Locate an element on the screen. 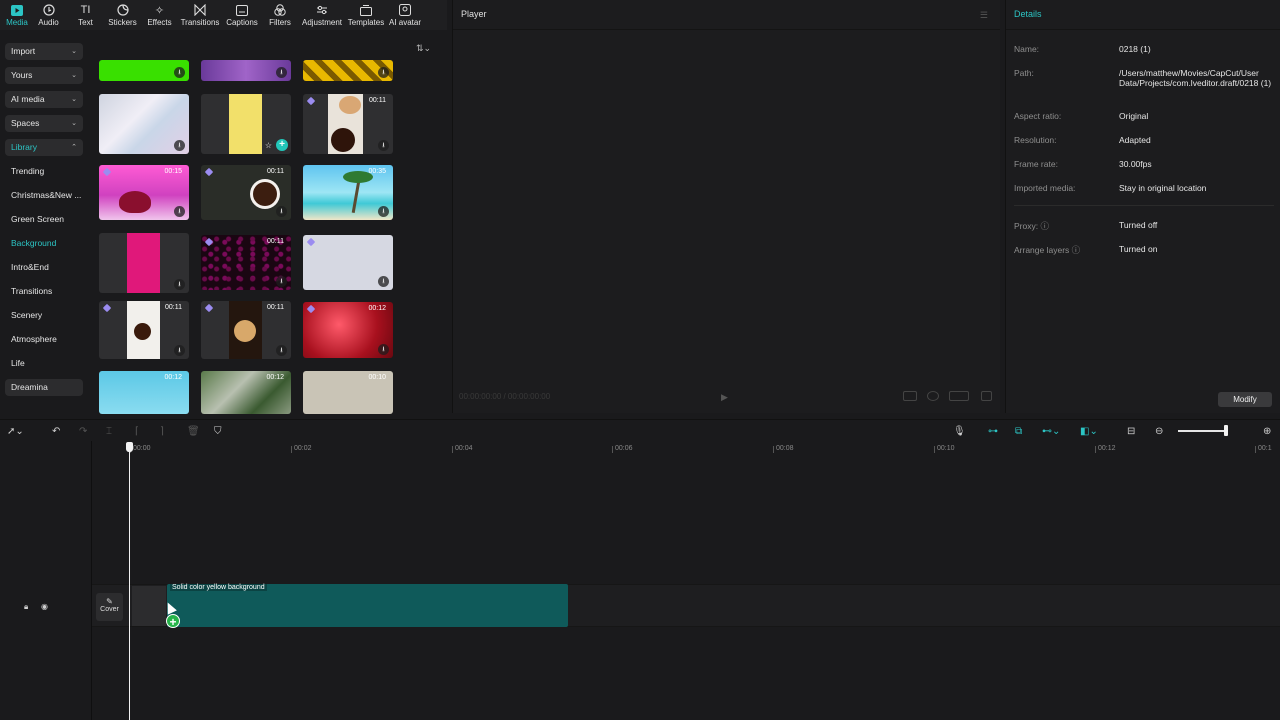  tool-ai-avatar: AI avatar is located at coordinates (405, 15).